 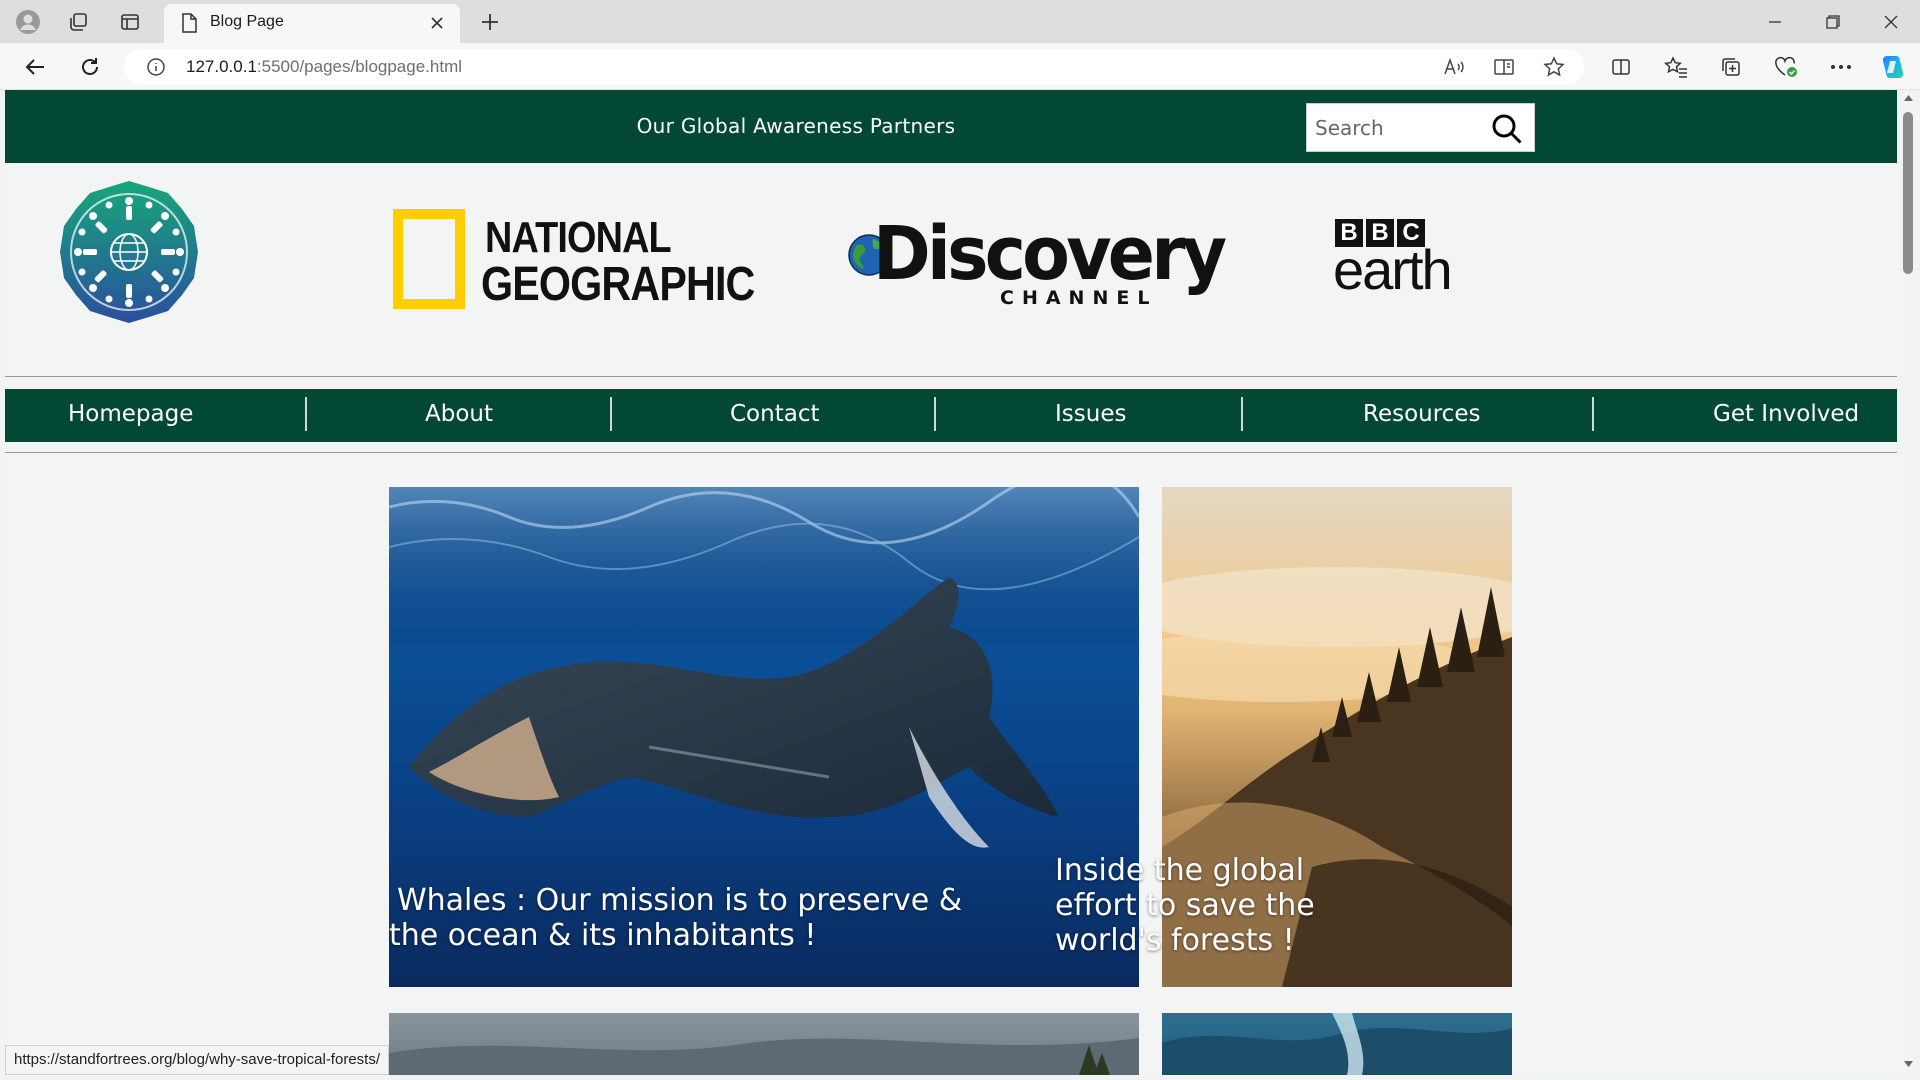 What do you see at coordinates (324, 66) in the screenshot?
I see `url-text: 127.0.0.1:5500/pages/blogpage.html` at bounding box center [324, 66].